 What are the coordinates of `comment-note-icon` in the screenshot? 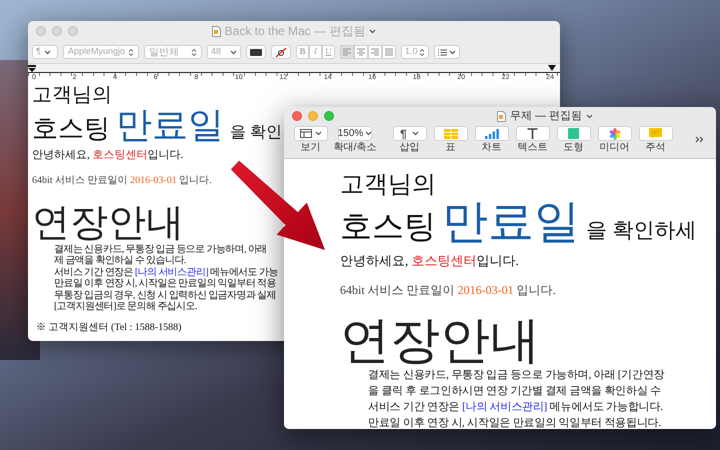 It's located at (655, 133).